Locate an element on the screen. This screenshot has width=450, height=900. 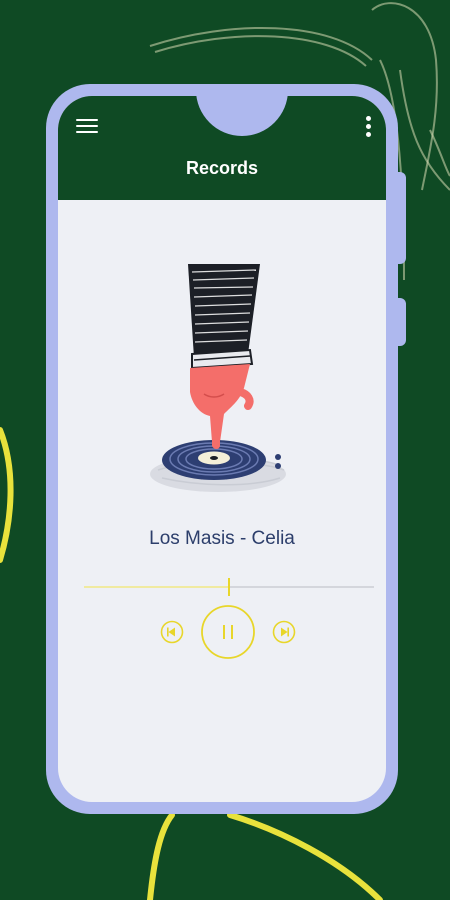
more-vertical-icon is located at coordinates (369, 127).